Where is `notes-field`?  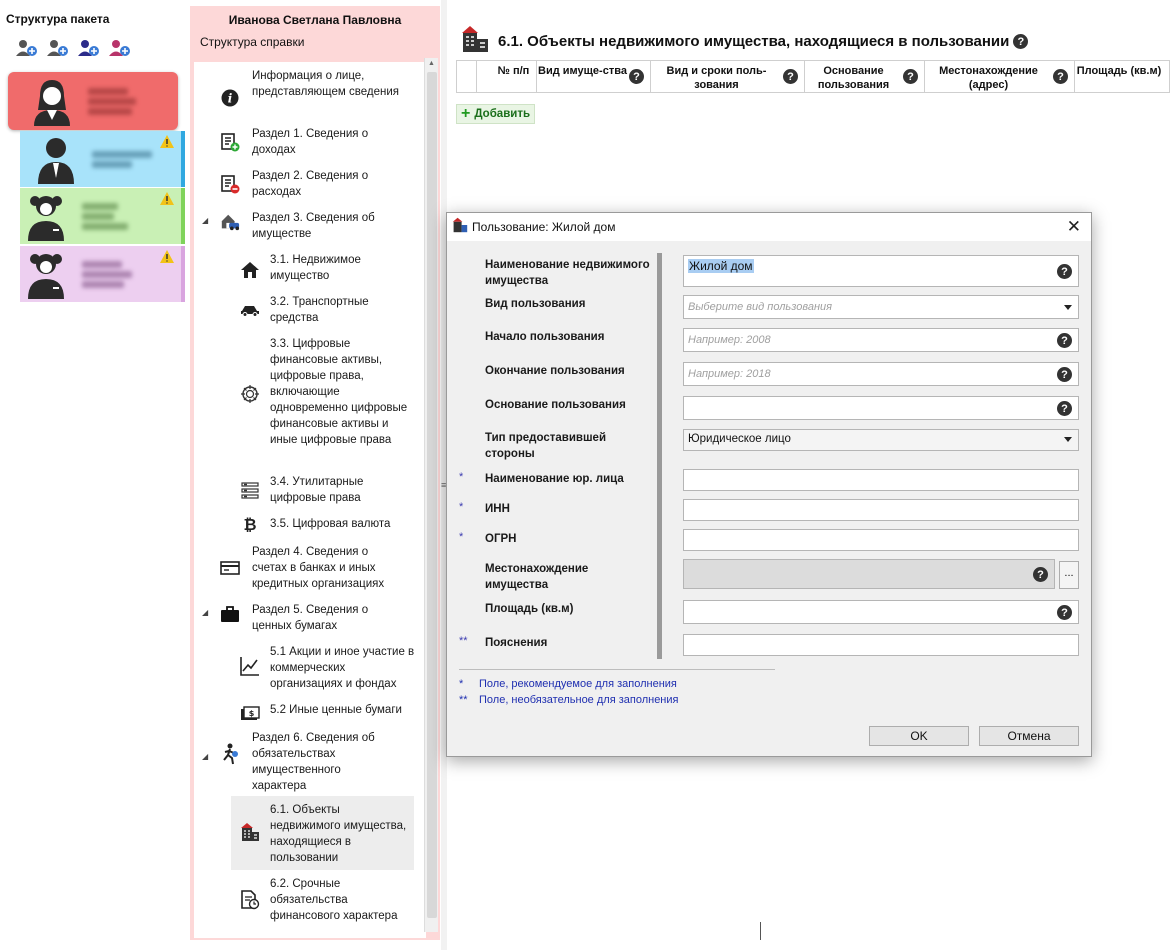 notes-field is located at coordinates (881, 645).